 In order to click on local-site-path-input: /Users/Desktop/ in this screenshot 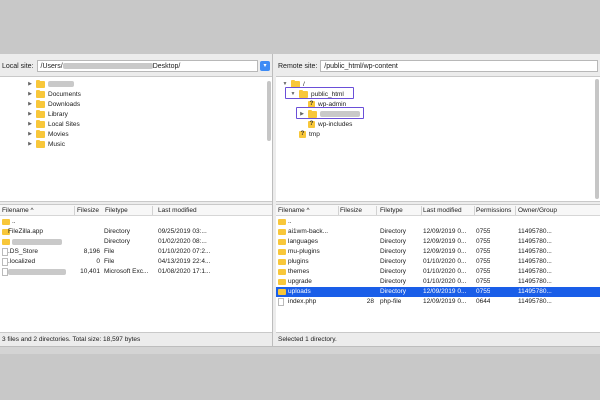, I will do `click(147, 66)`.